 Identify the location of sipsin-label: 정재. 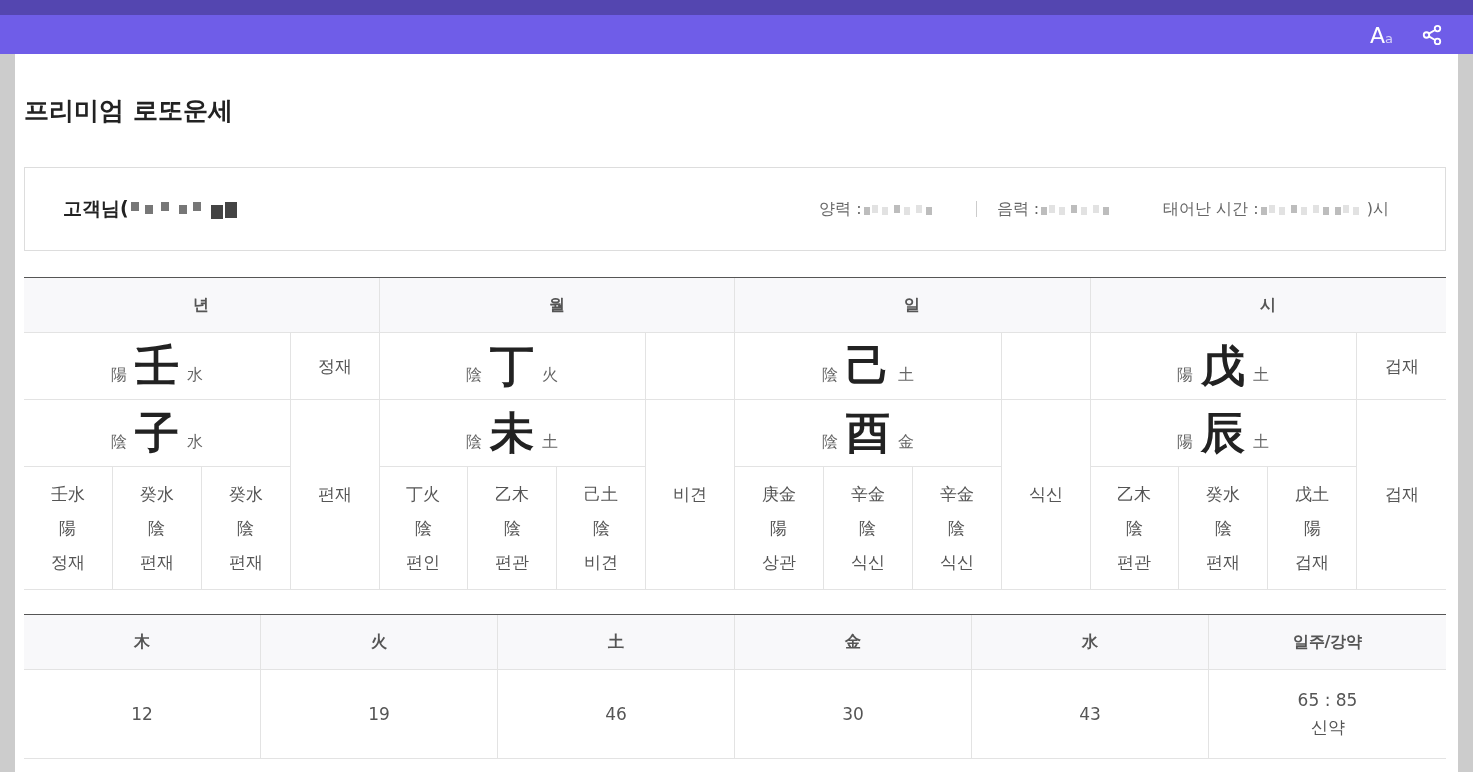
(67, 562).